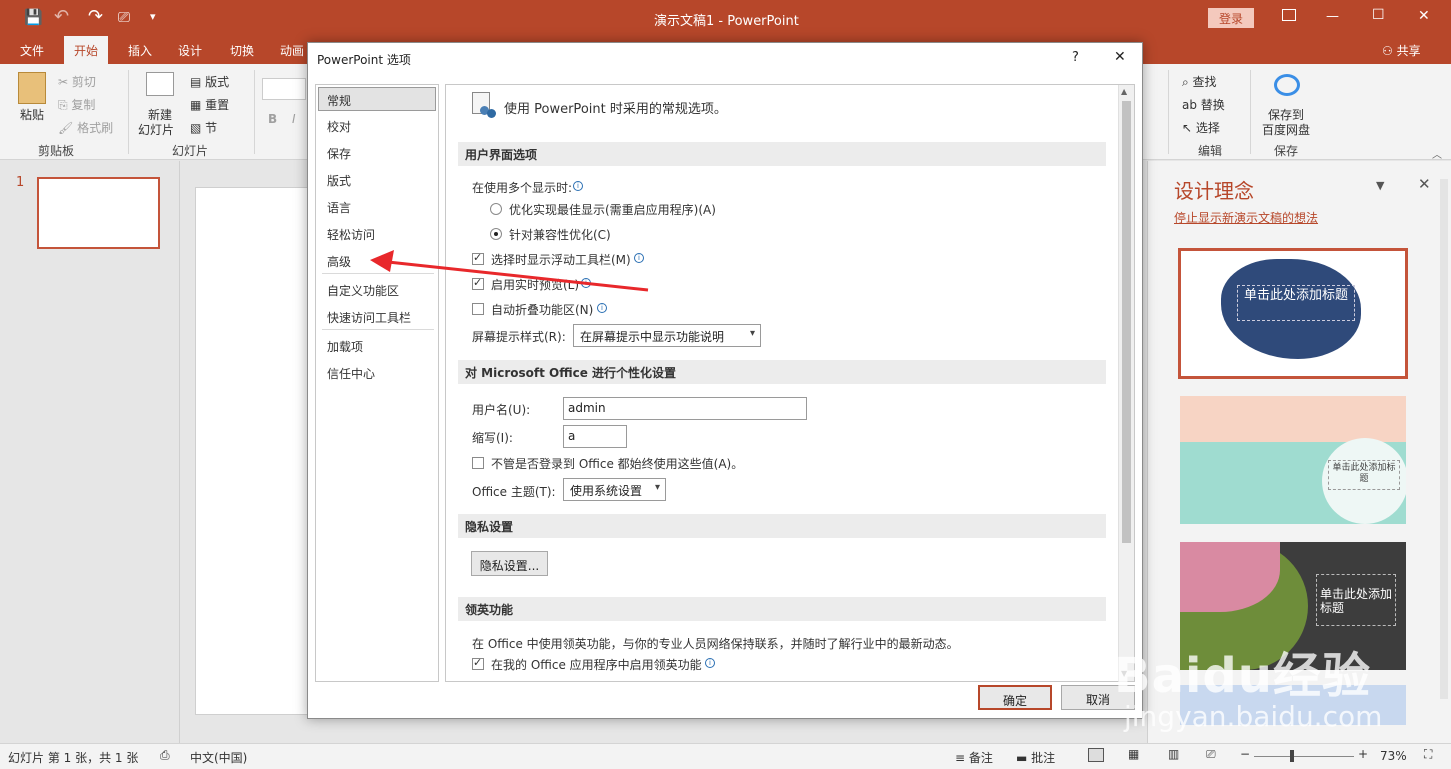  What do you see at coordinates (364, 60) in the screenshot?
I see `dialog-title: PowerPoint 选项` at bounding box center [364, 60].